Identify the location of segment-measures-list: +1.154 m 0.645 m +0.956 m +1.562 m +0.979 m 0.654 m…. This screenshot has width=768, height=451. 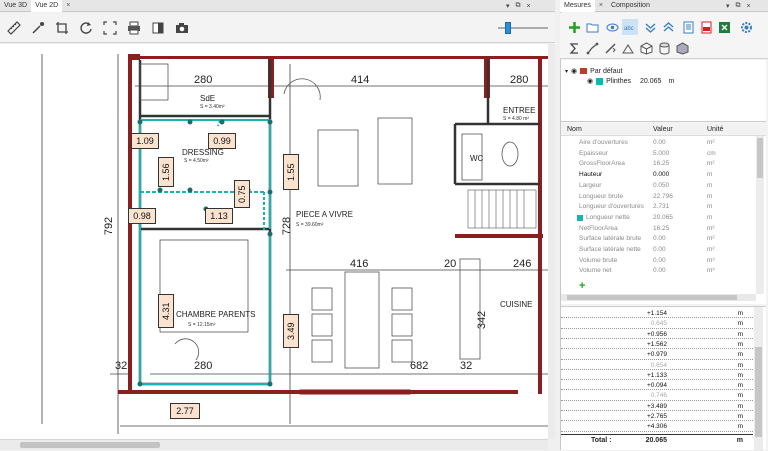
(663, 378).